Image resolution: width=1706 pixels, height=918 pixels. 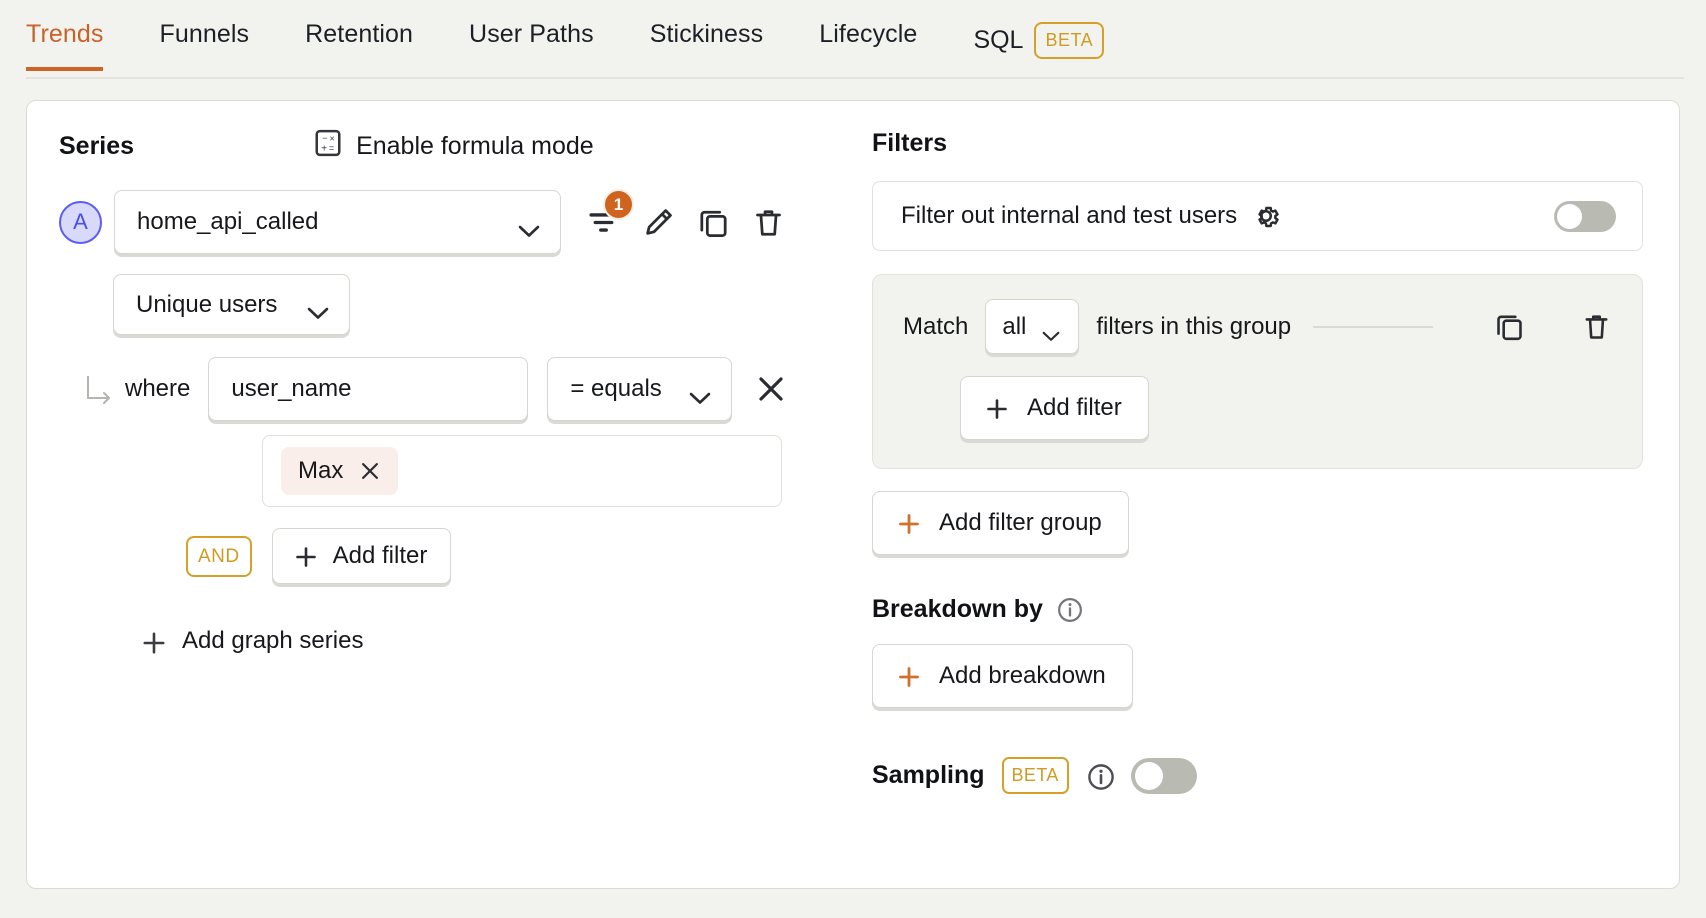 I want to click on filter-group-match-row: Match all filters in this group, so click(x=1257, y=326).